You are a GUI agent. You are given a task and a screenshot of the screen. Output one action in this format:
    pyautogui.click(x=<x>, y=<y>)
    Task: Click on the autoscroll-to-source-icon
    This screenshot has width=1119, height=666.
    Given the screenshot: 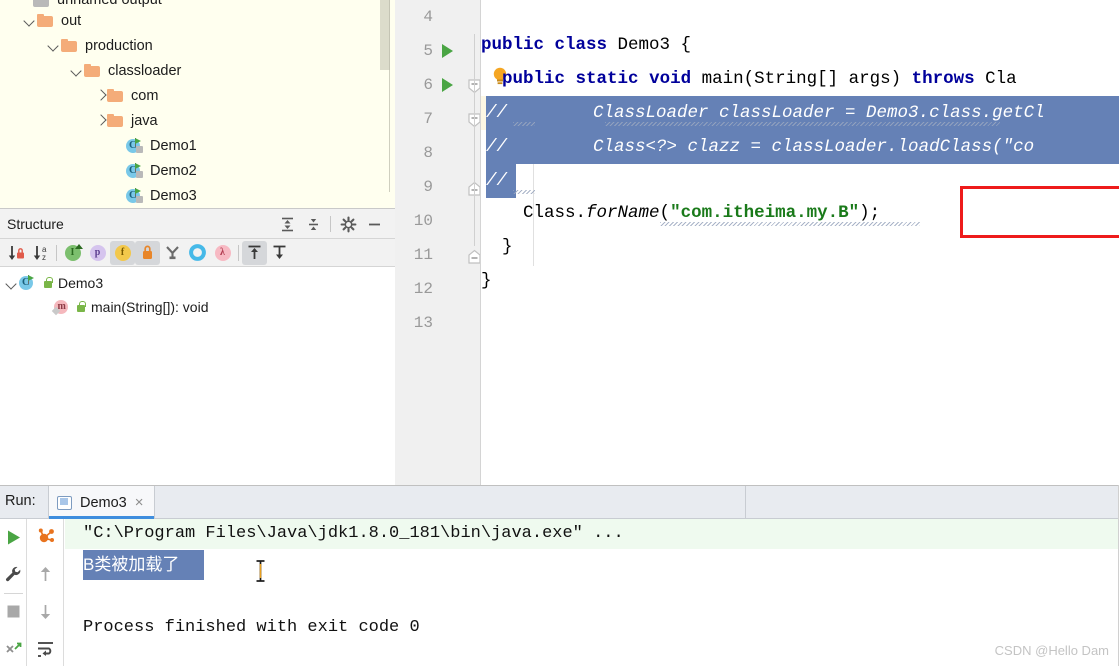 What is the action you would take?
    pyautogui.click(x=254, y=252)
    